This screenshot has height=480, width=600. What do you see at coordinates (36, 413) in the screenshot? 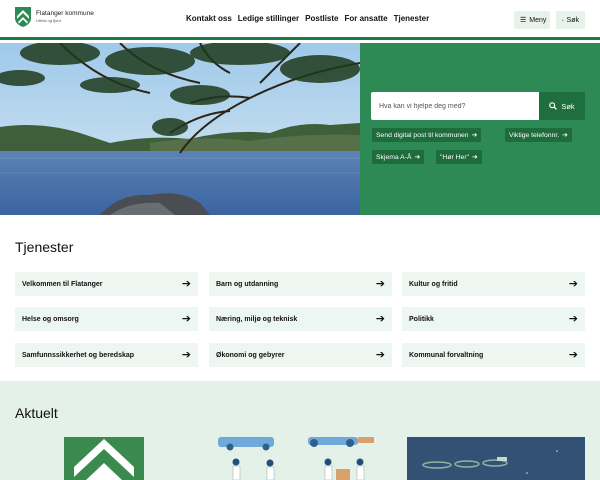
I see `aktuelt-title: Aktuelt` at bounding box center [36, 413].